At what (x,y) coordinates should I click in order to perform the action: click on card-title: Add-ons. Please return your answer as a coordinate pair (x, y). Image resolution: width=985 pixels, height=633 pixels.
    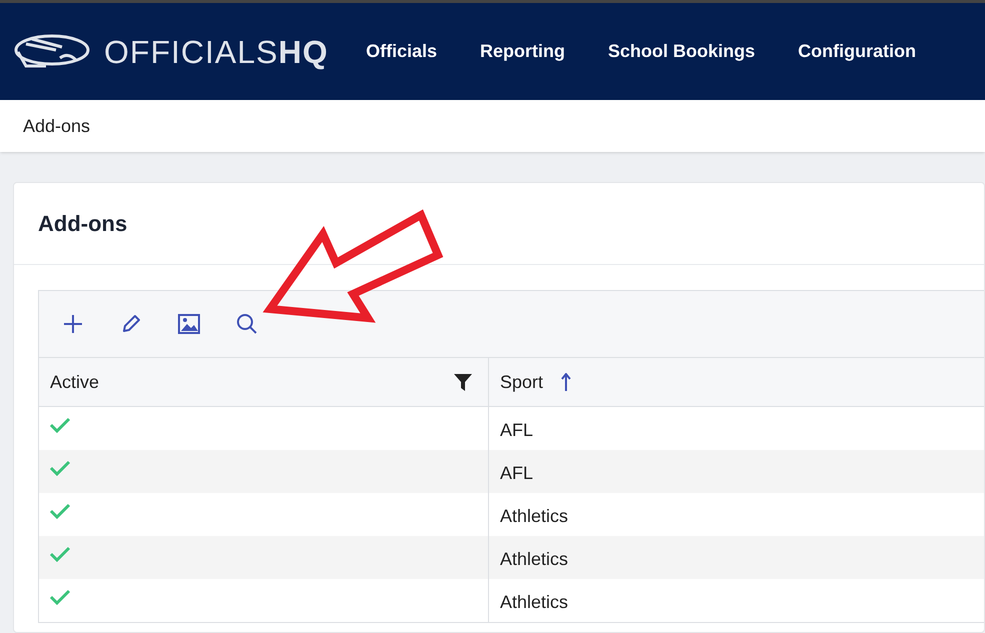
    Looking at the image, I should click on (83, 224).